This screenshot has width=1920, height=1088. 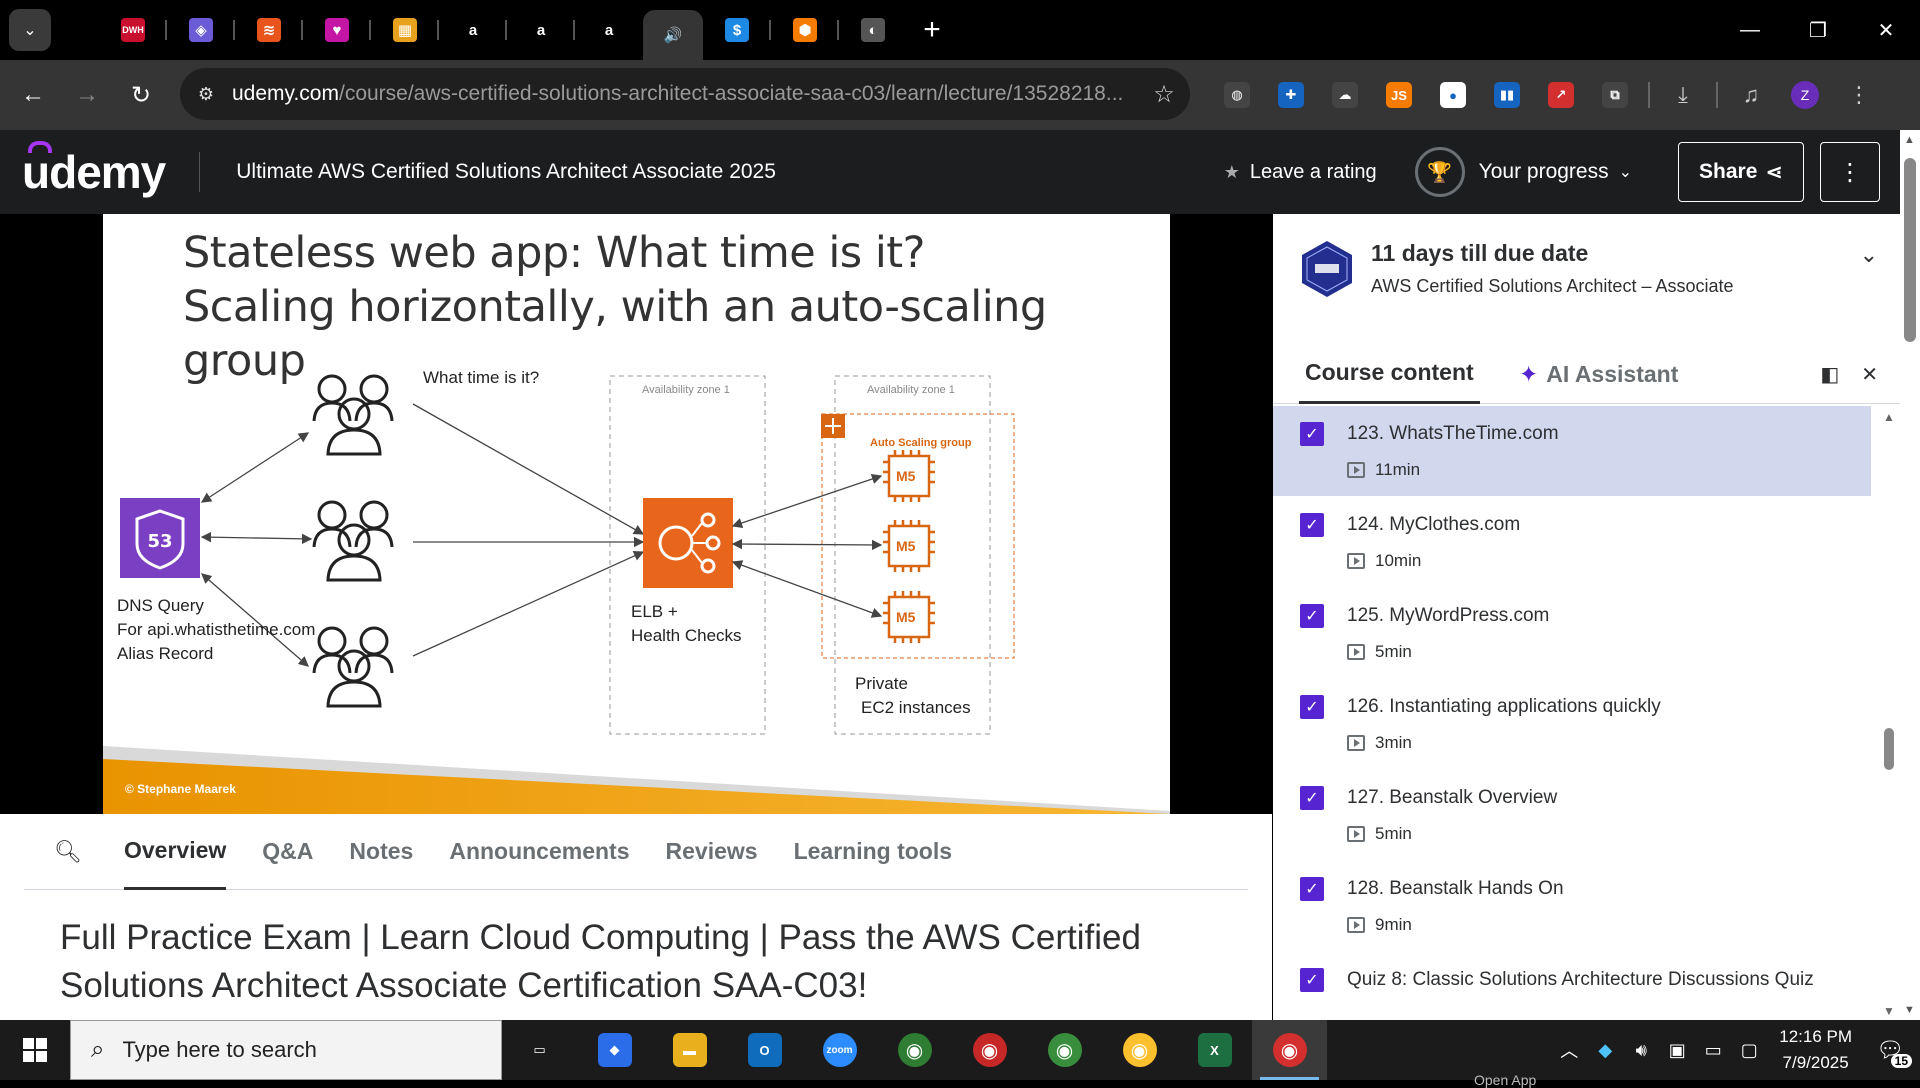 I want to click on tab-globe: ◐, so click(x=873, y=30).